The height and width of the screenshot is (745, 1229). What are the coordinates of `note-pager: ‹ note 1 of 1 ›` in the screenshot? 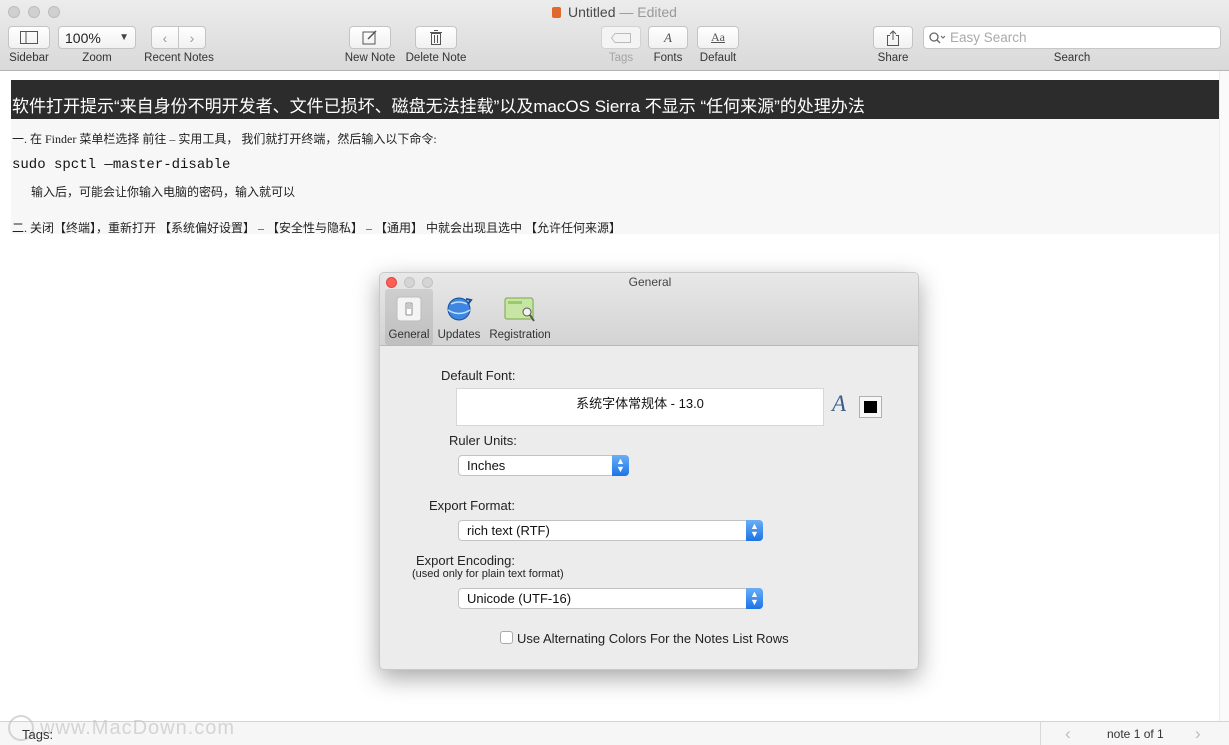 It's located at (1134, 733).